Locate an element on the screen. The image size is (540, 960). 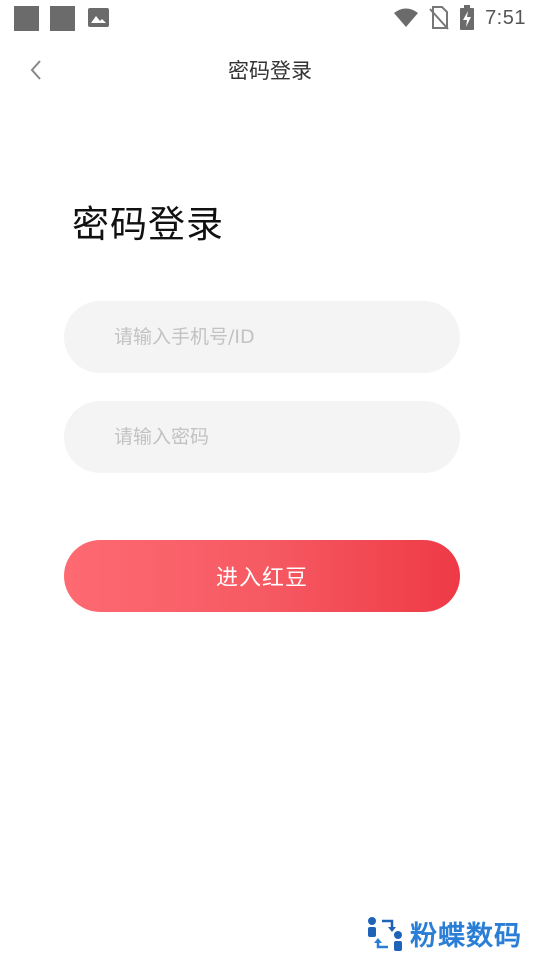
no-sim-icon is located at coordinates (439, 18).